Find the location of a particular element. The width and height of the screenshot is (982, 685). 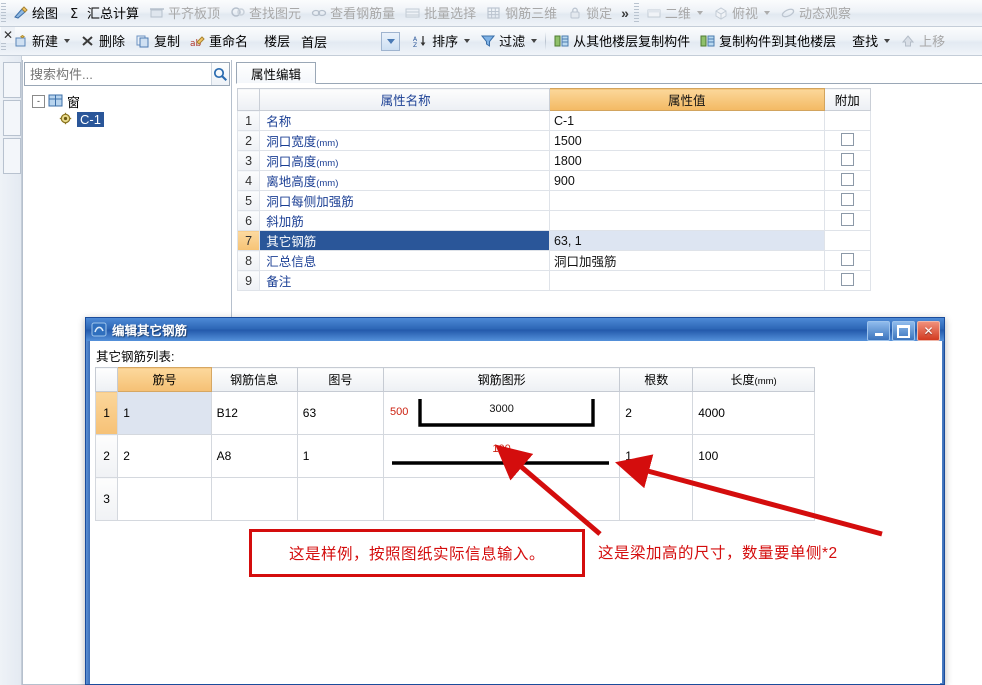

search-icon is located at coordinates (220, 74).